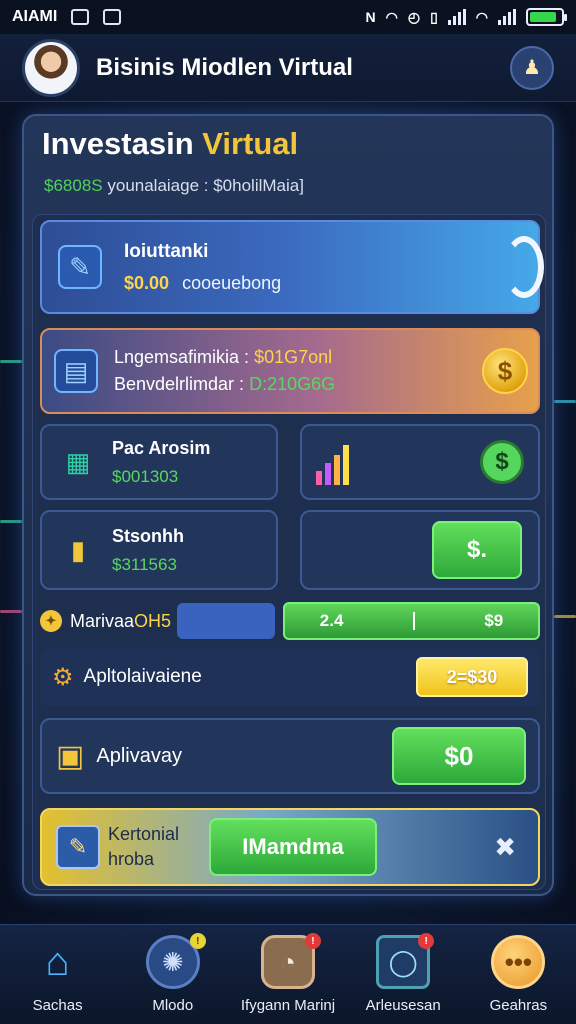 This screenshot has height=1024, width=576. Describe the element at coordinates (370, 17) in the screenshot. I see `nfc-icon: N` at that location.